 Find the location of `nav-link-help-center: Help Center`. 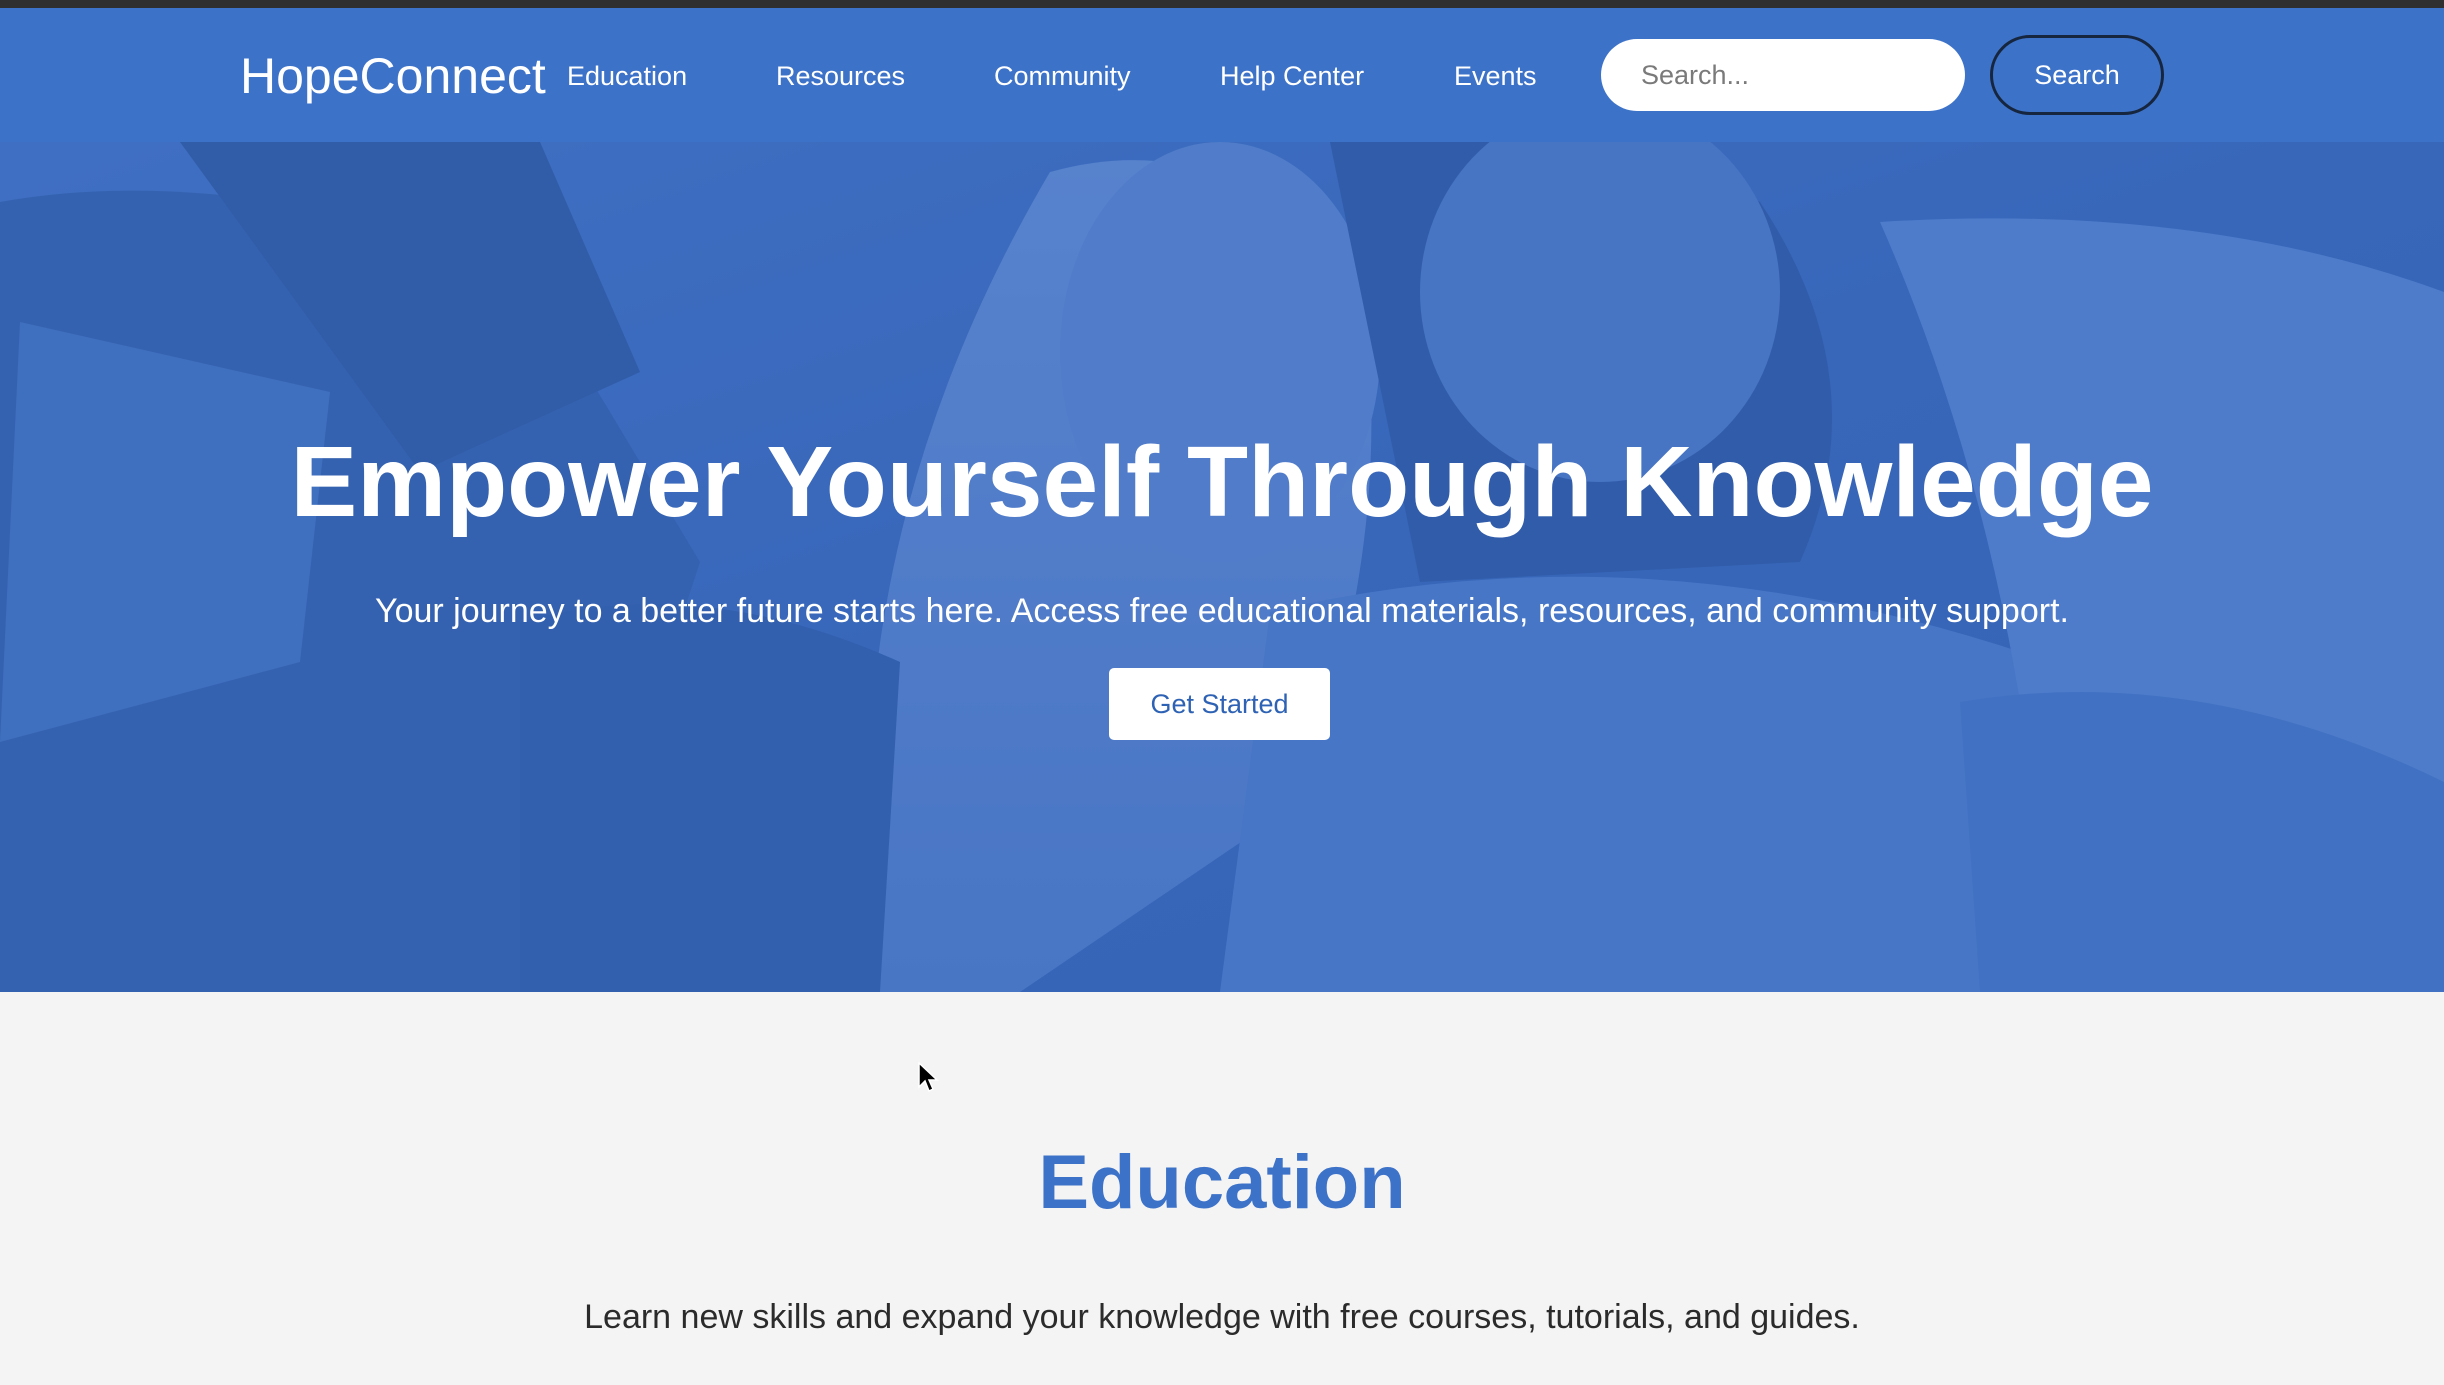

nav-link-help-center: Help Center is located at coordinates (1292, 76).